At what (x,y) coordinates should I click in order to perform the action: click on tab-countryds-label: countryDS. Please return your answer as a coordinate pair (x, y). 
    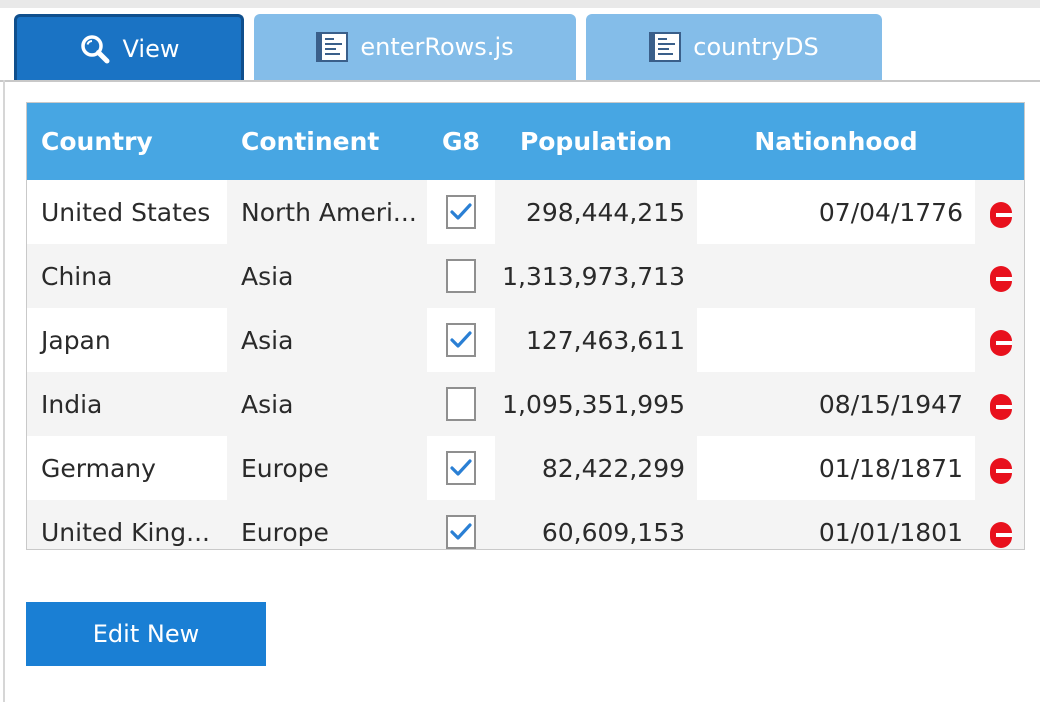
    Looking at the image, I should click on (756, 47).